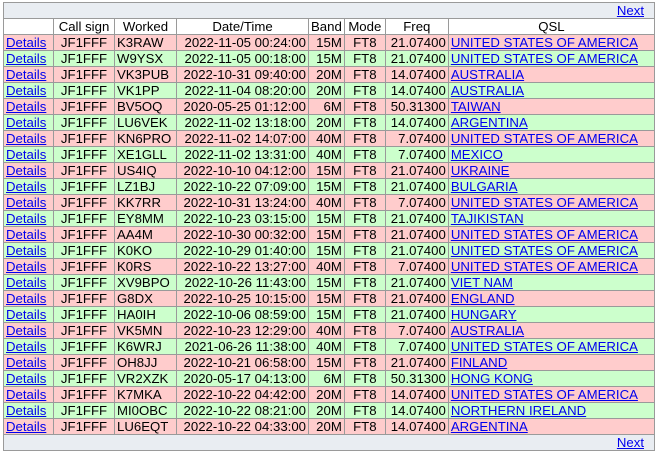 The width and height of the screenshot is (657, 452). I want to click on datetime-cell: 2022-10-22 08:21:00, so click(242, 410).